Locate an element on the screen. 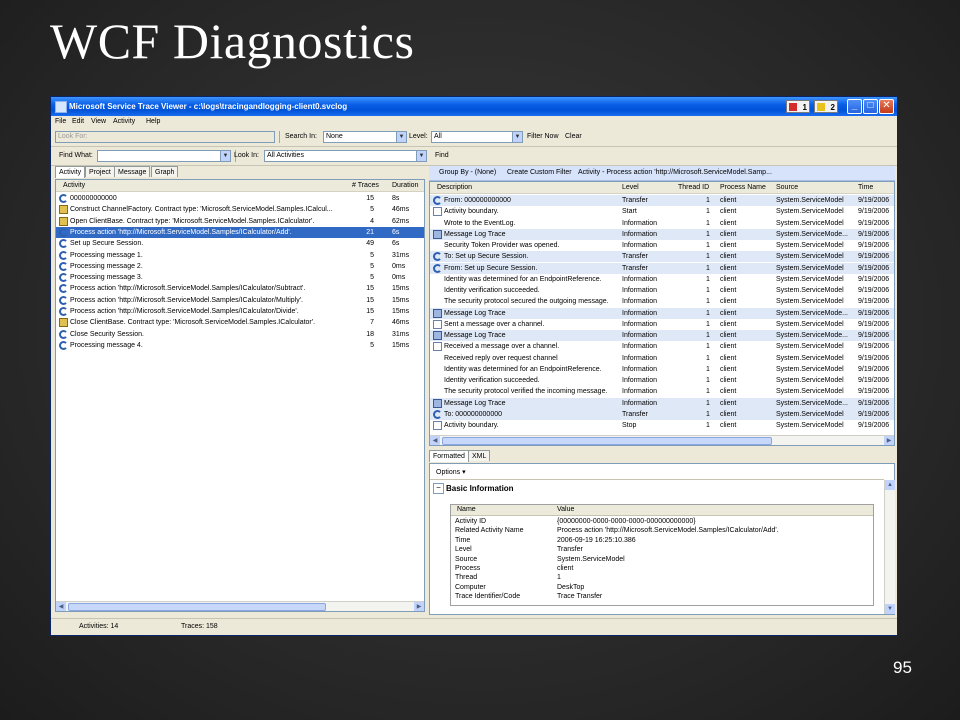  activity-row: Processing message 2. 5 0ms is located at coordinates (240, 266).